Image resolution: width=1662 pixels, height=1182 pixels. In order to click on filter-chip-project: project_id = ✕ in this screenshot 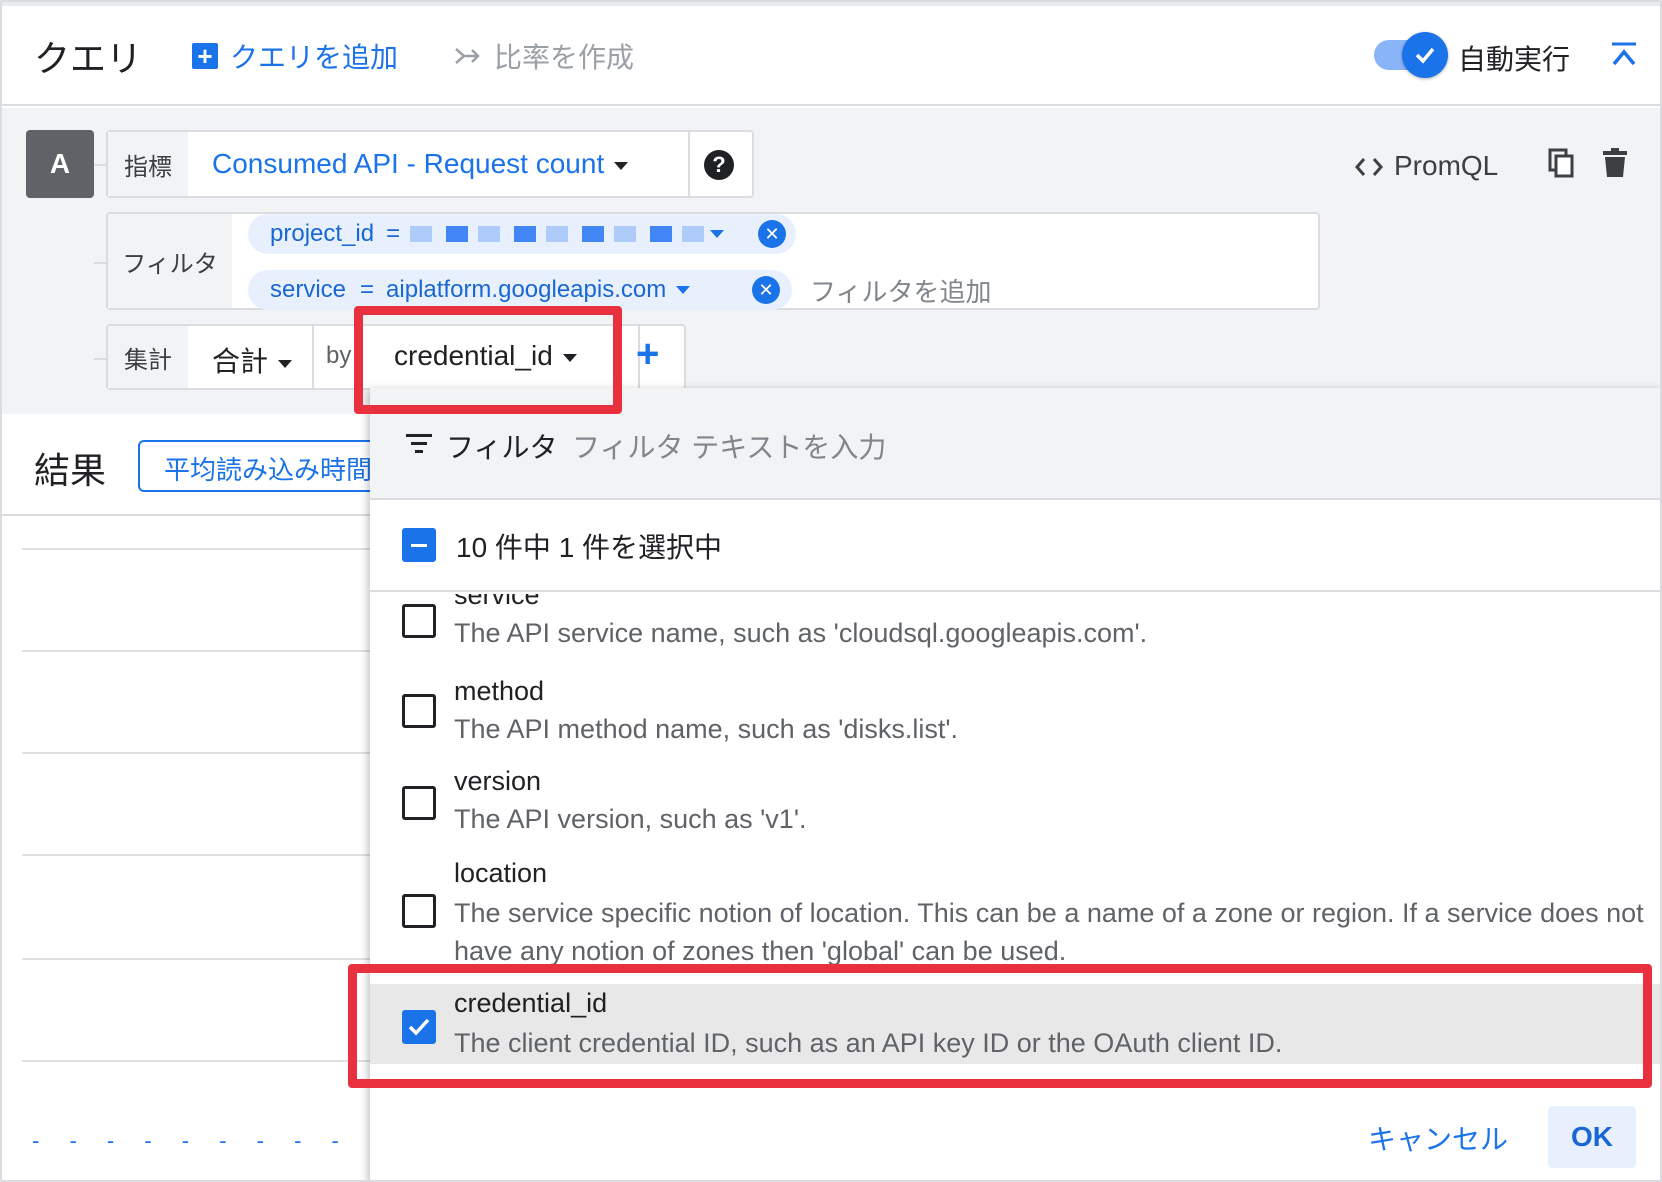, I will do `click(522, 234)`.